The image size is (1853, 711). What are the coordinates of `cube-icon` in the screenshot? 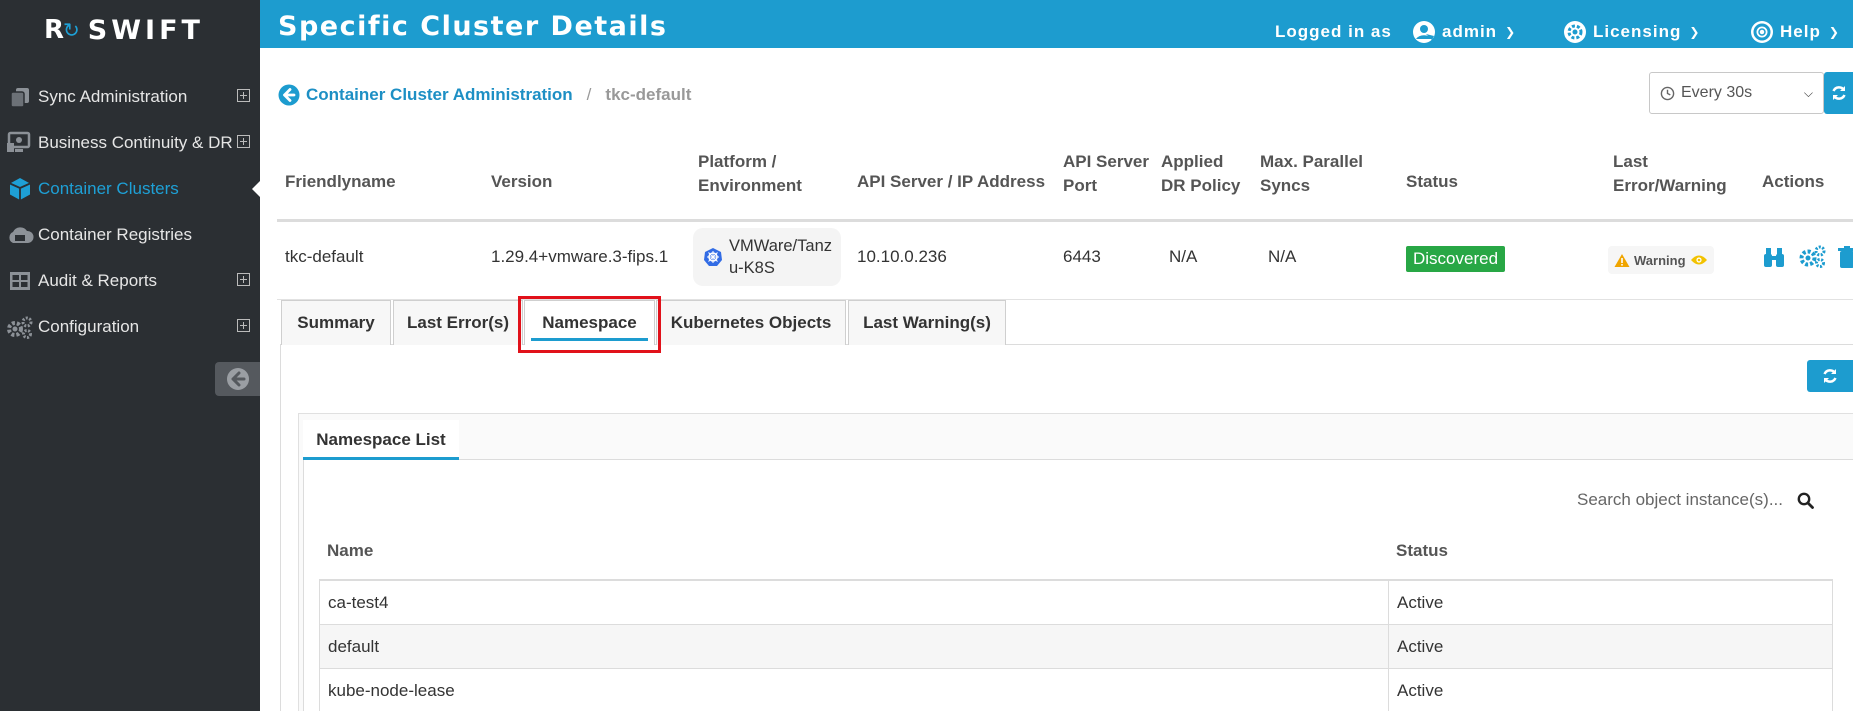 It's located at (20, 189).